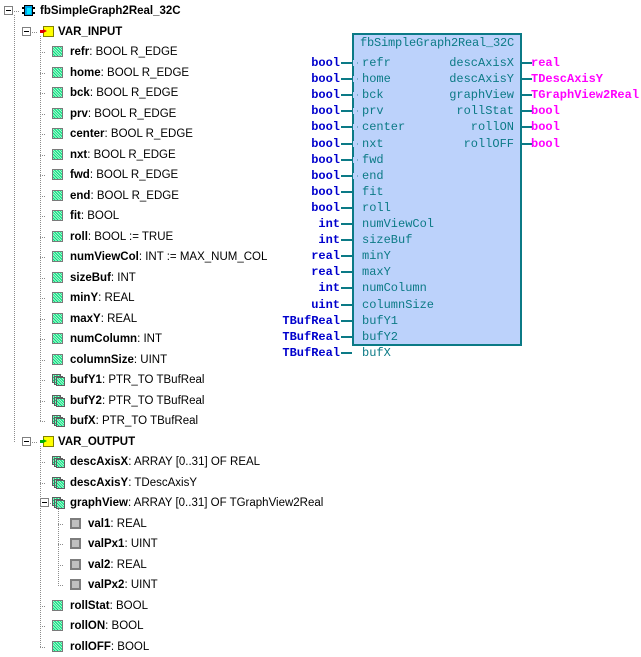 The width and height of the screenshot is (641, 657). I want to click on input-stub-bufY1, so click(346, 321).